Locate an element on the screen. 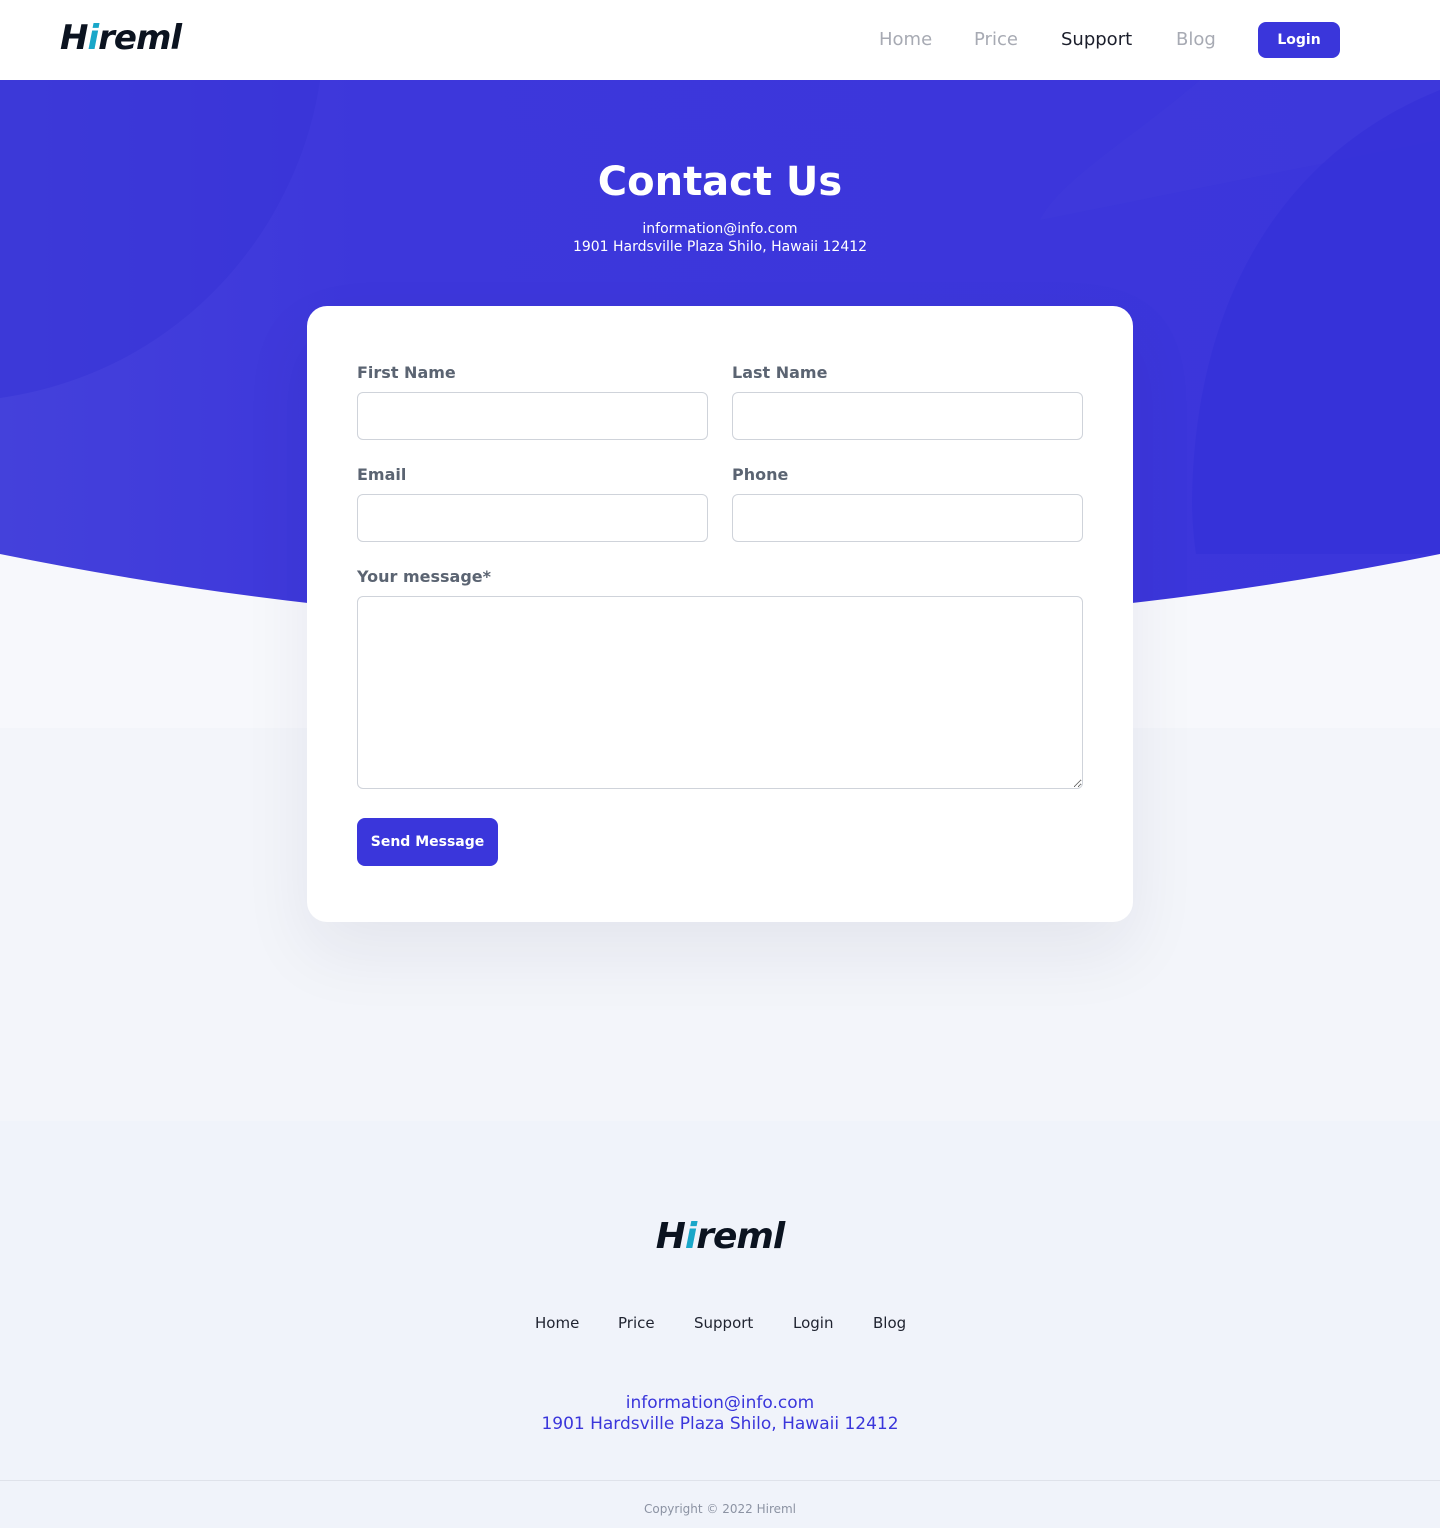  login-button: Login is located at coordinates (1299, 40).